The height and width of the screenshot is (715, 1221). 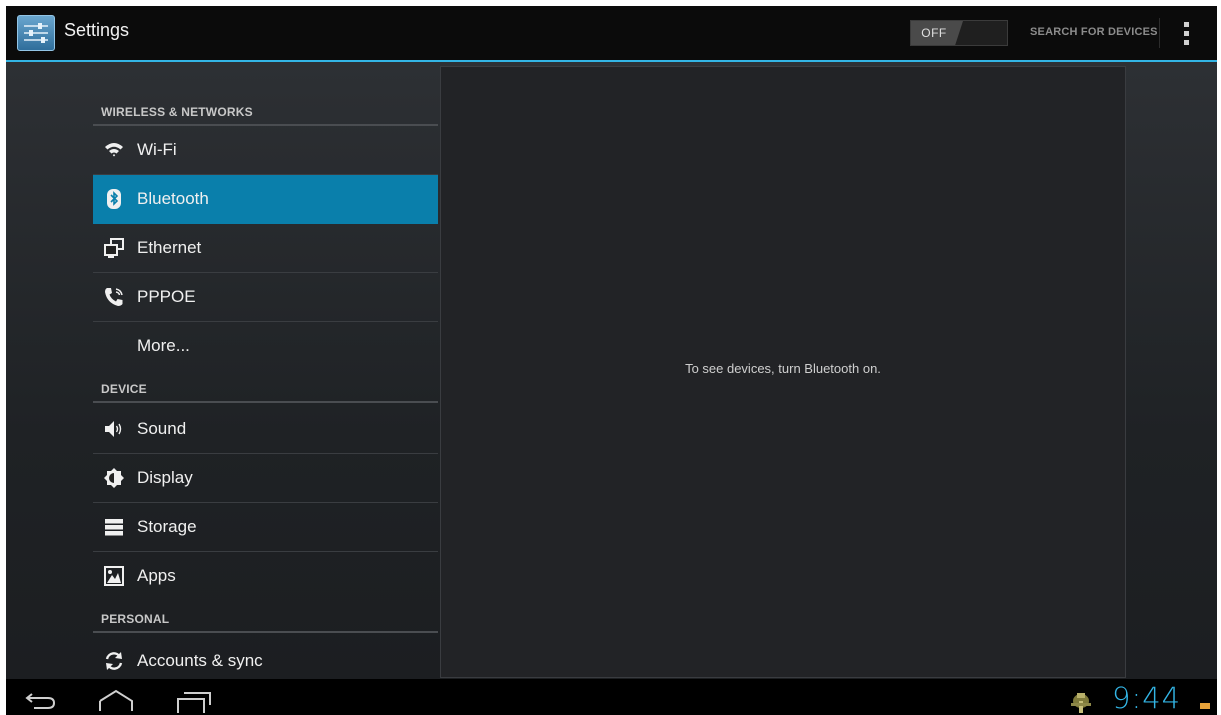 I want to click on home-icon, so click(x=116, y=702).